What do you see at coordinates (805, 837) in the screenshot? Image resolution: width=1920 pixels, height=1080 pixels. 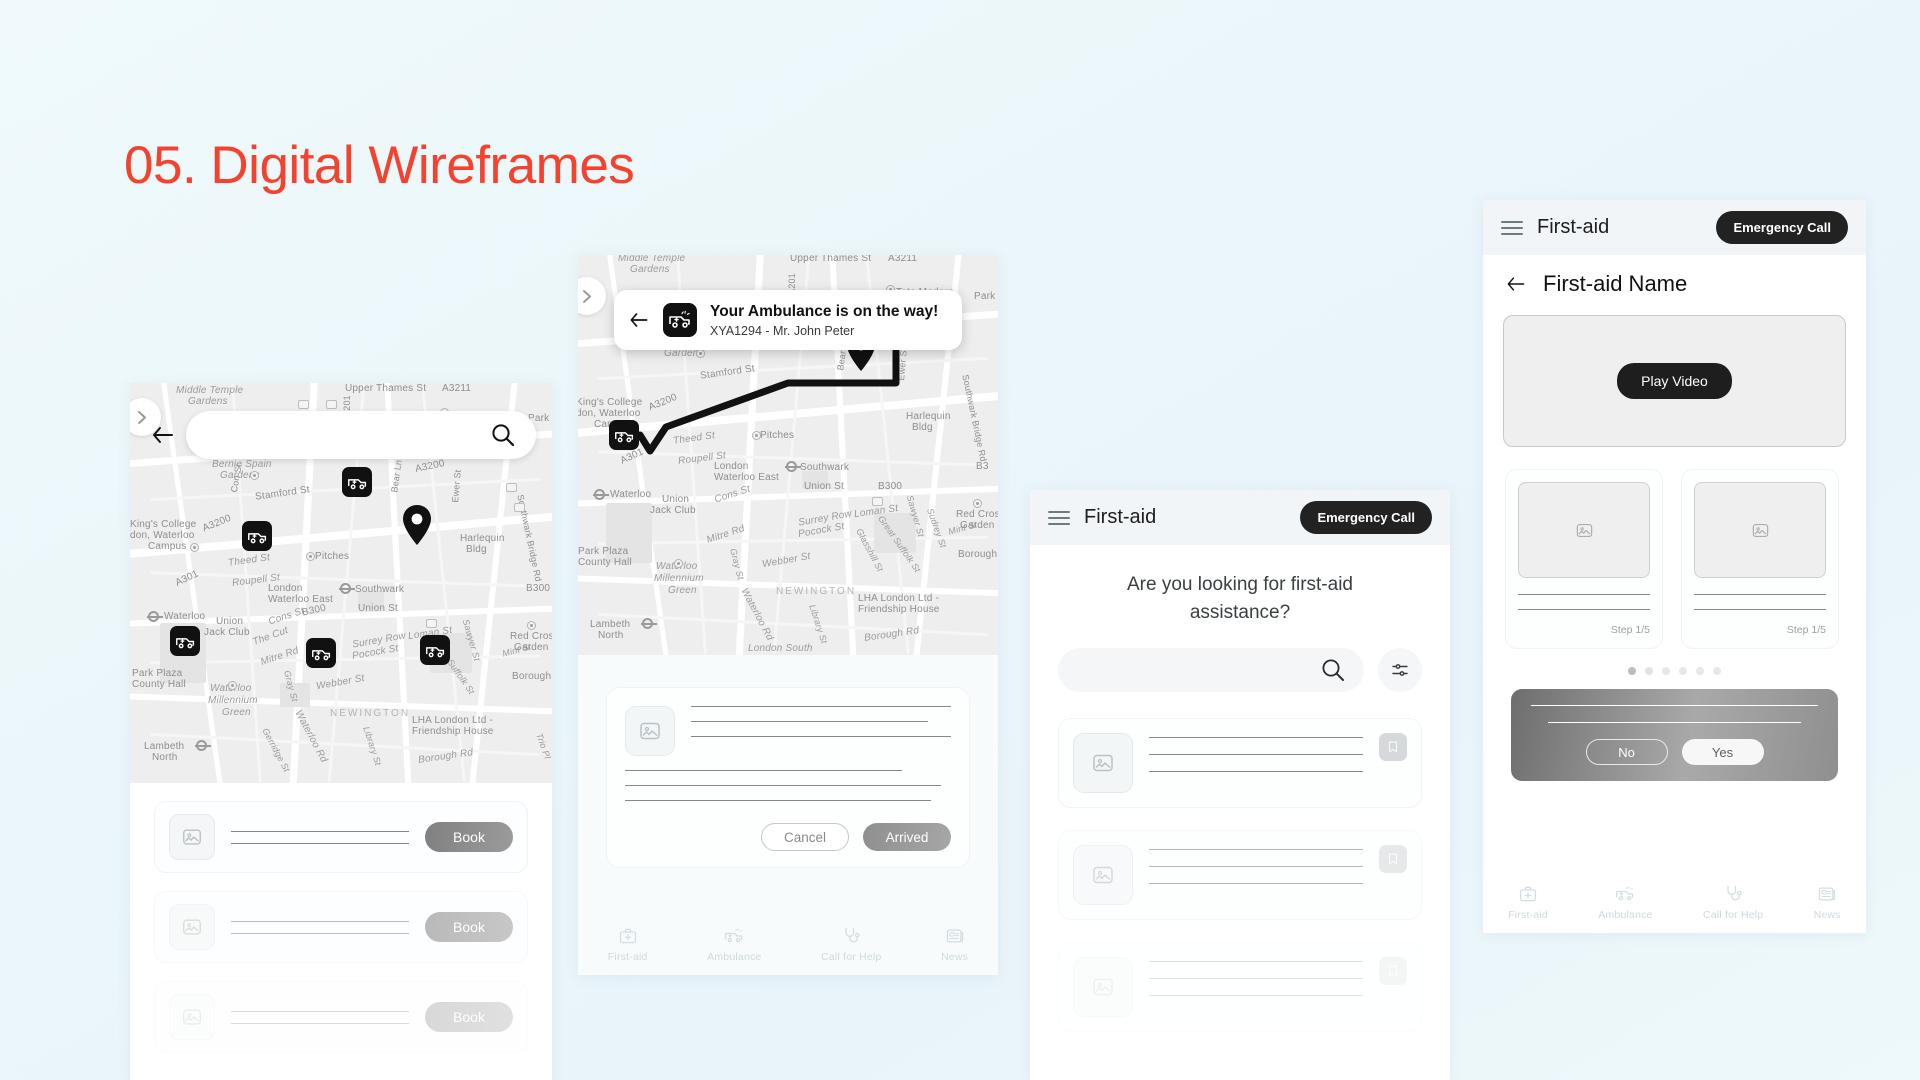 I see `cancel-button: Cancel` at bounding box center [805, 837].